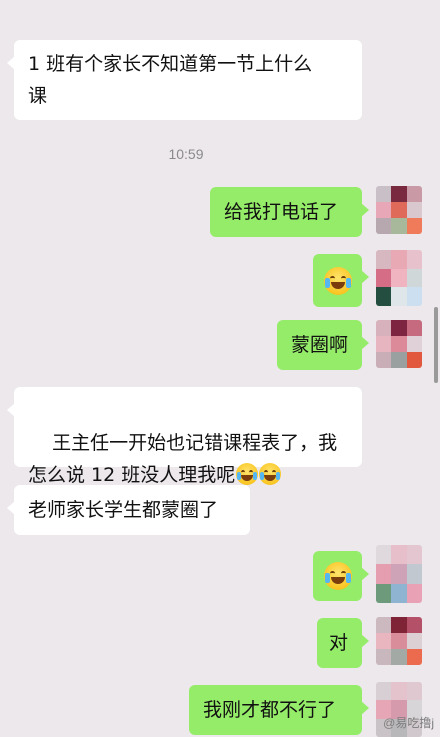 The height and width of the screenshot is (737, 440). What do you see at coordinates (186, 154) in the screenshot?
I see `timestamp: 10:59` at bounding box center [186, 154].